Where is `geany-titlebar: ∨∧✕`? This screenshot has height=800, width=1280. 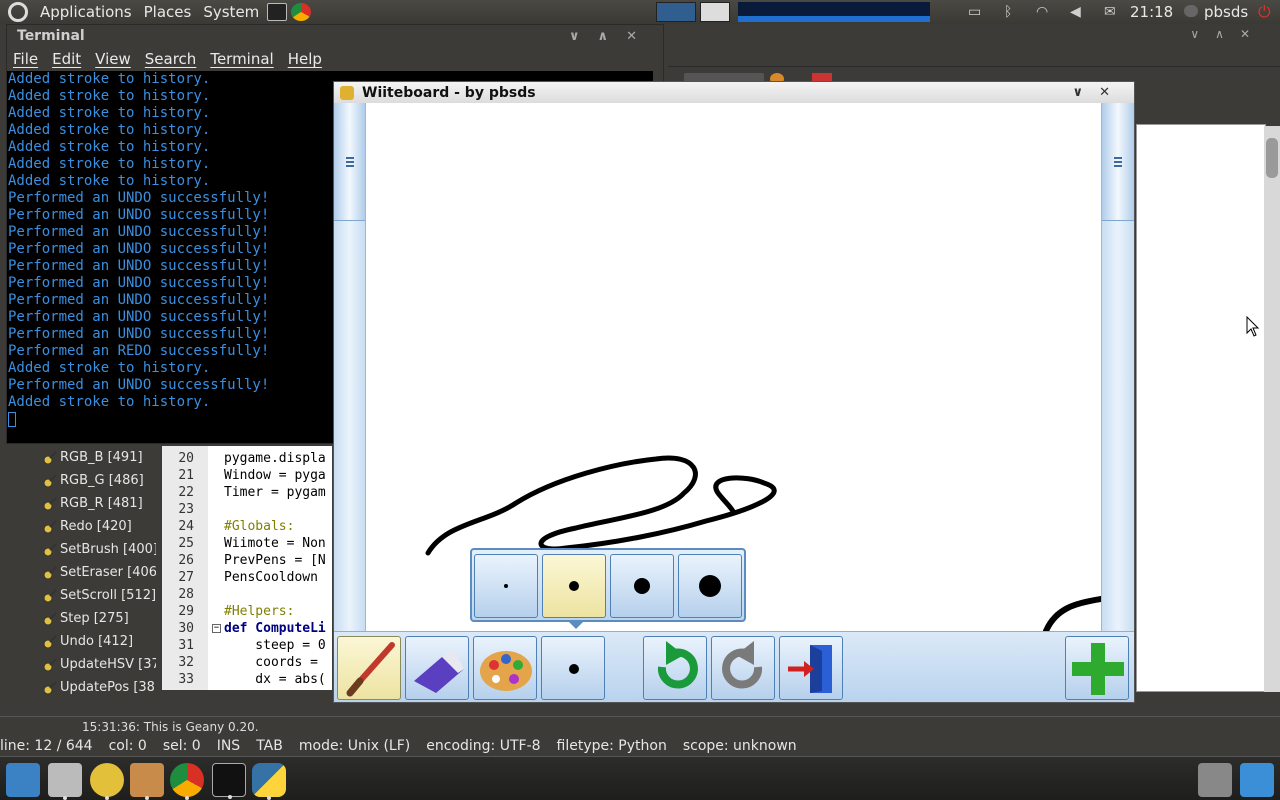
geany-titlebar: ∨∧✕ is located at coordinates (974, 35).